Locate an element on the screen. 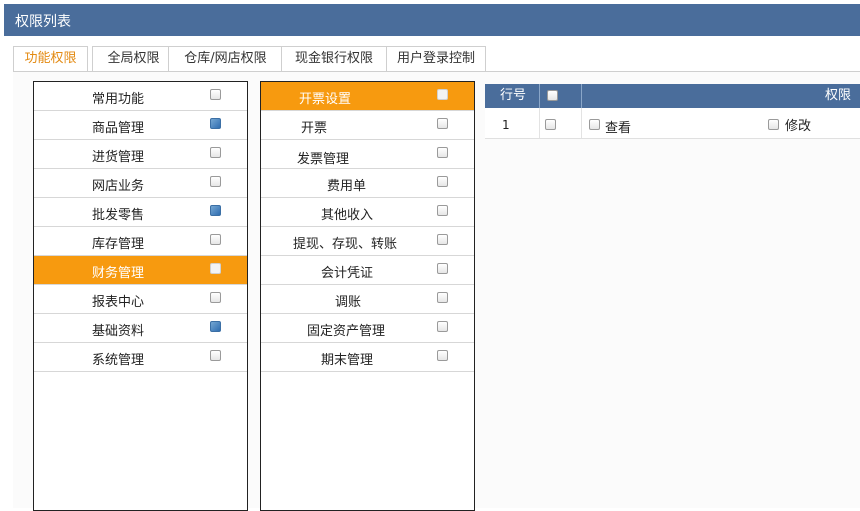 The image size is (860, 511). function-item: 固定资产管理 is located at coordinates (367, 328).